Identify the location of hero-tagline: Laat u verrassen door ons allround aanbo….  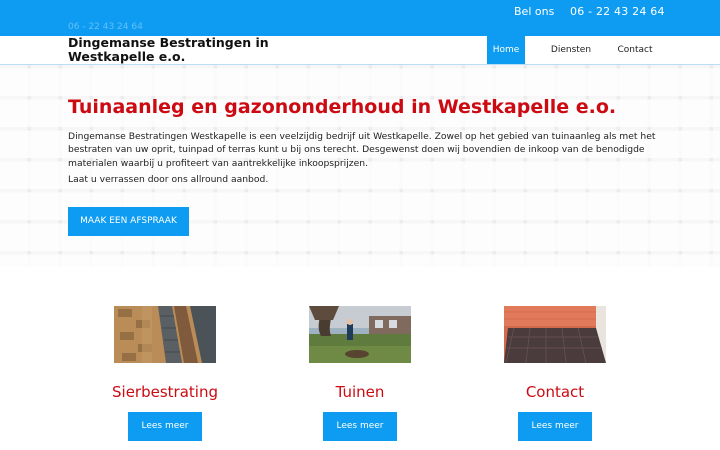
(168, 179).